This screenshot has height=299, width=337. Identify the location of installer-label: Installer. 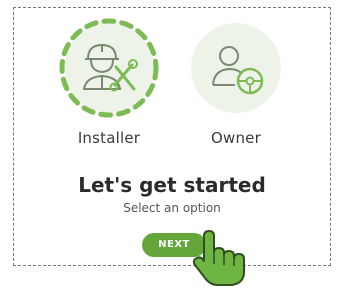
(109, 138).